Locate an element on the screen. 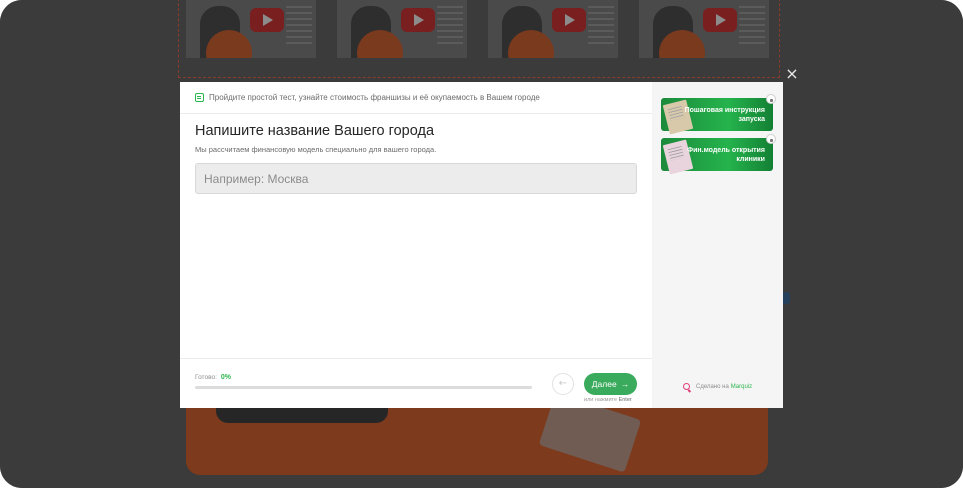  checklist-icon is located at coordinates (199, 97).